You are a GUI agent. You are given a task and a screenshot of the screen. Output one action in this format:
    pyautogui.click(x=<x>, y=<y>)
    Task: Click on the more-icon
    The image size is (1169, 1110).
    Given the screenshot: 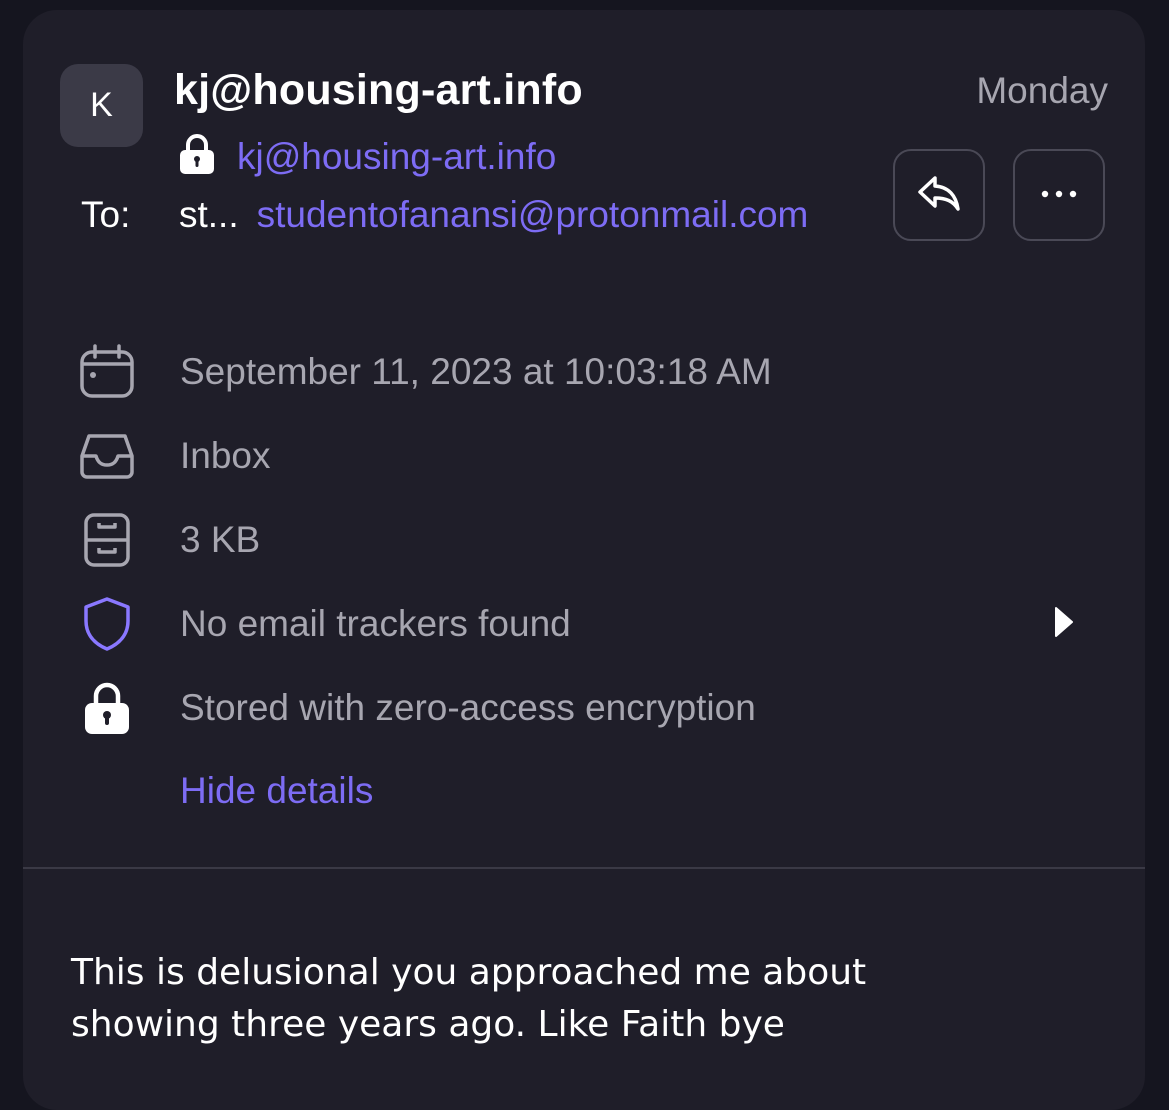 What is the action you would take?
    pyautogui.click(x=1059, y=195)
    